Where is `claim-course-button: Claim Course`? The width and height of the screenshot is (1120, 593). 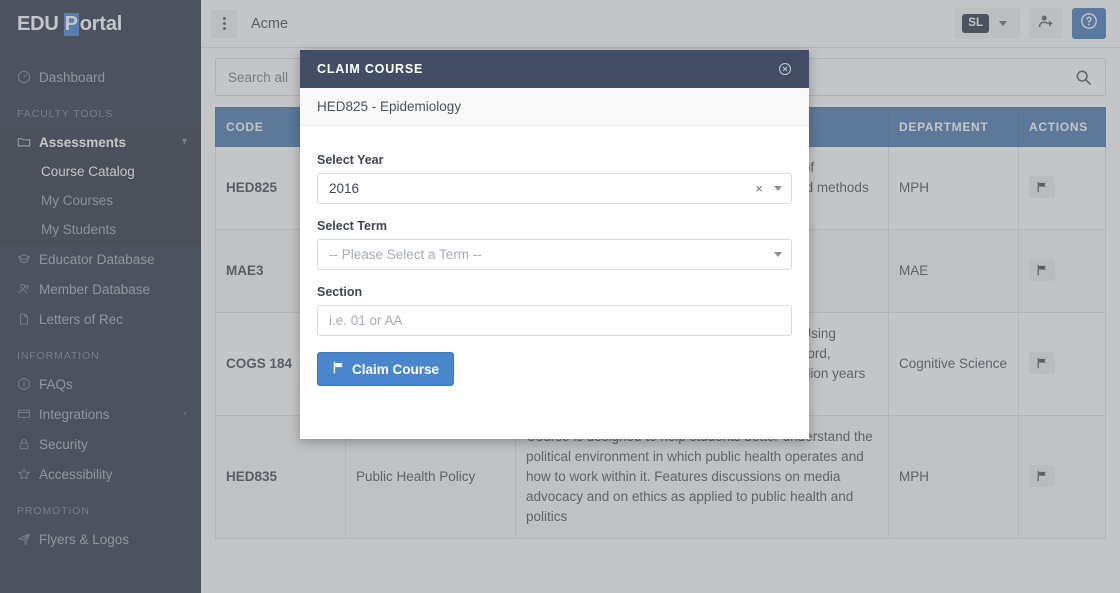 claim-course-button: Claim Course is located at coordinates (386, 369).